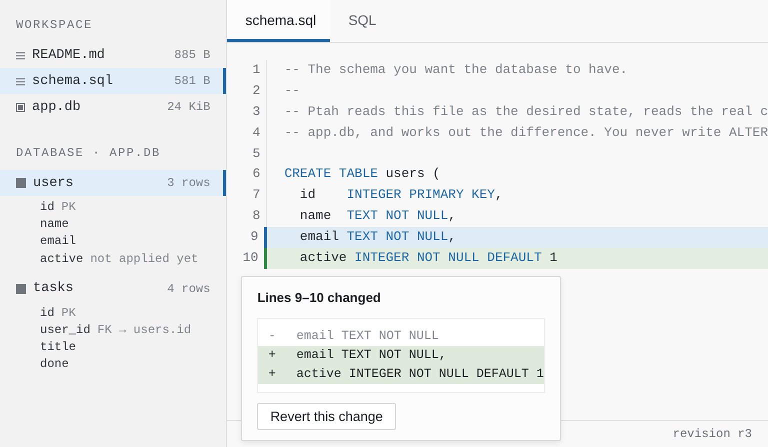  Describe the element at coordinates (420, 374) in the screenshot. I see `diff-line: active INTEGER NOT NULL DEFAULT 1` at that location.